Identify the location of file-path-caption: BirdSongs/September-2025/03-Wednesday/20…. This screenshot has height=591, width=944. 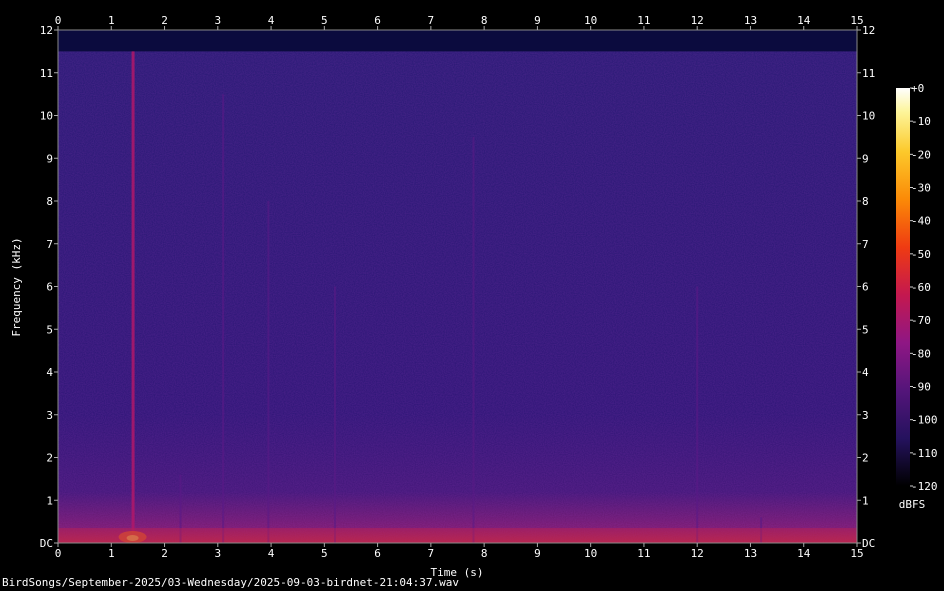
(230, 582).